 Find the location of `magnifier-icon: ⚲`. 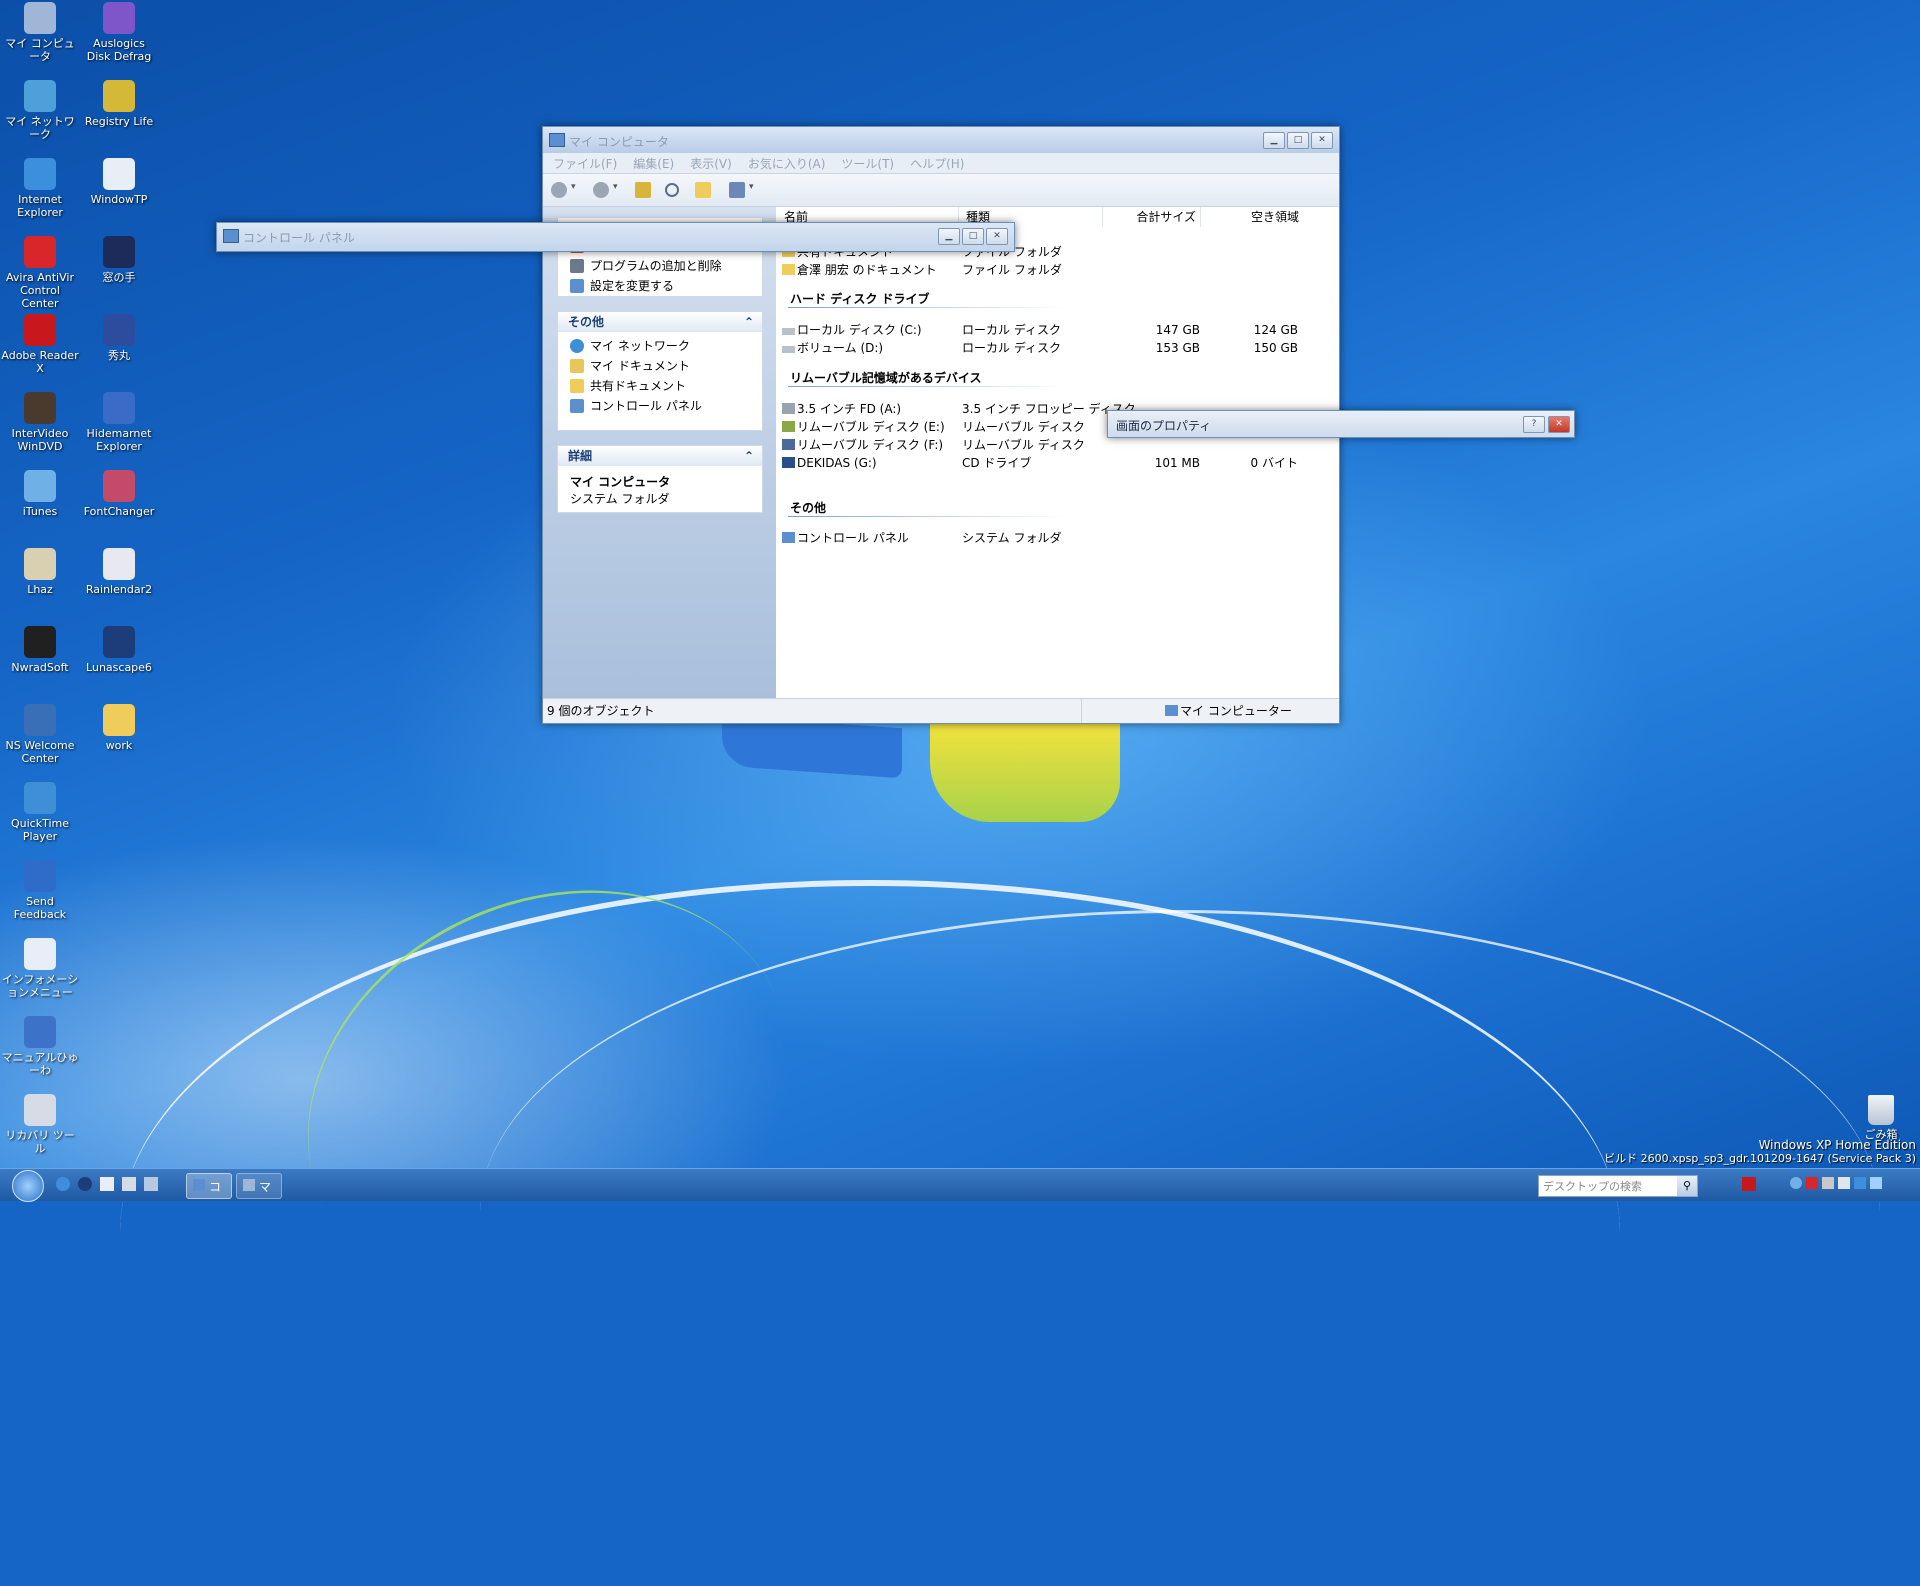

magnifier-icon: ⚲ is located at coordinates (1687, 1186).